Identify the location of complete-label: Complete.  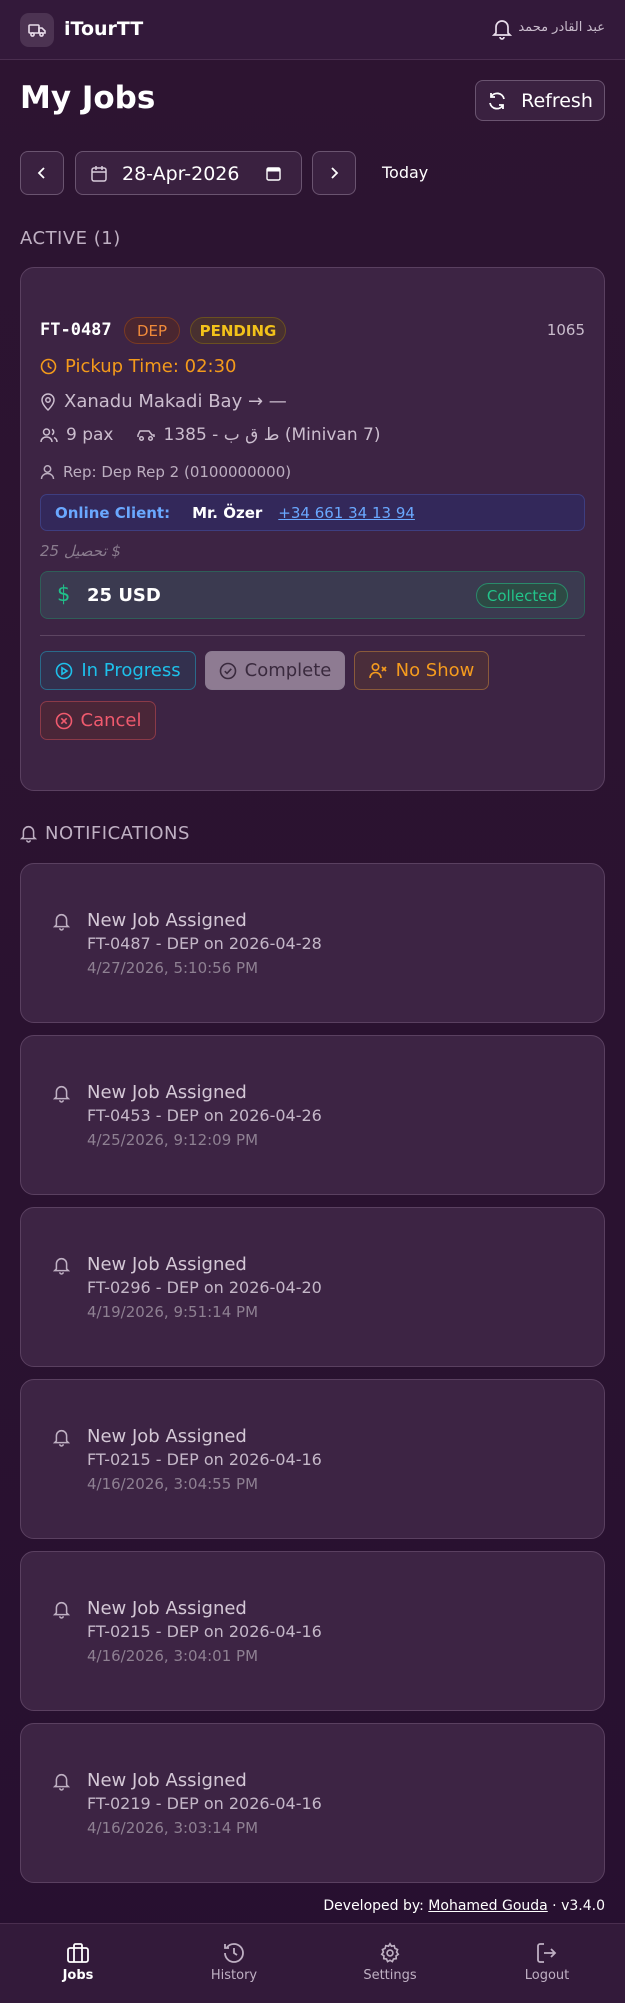
(288, 670).